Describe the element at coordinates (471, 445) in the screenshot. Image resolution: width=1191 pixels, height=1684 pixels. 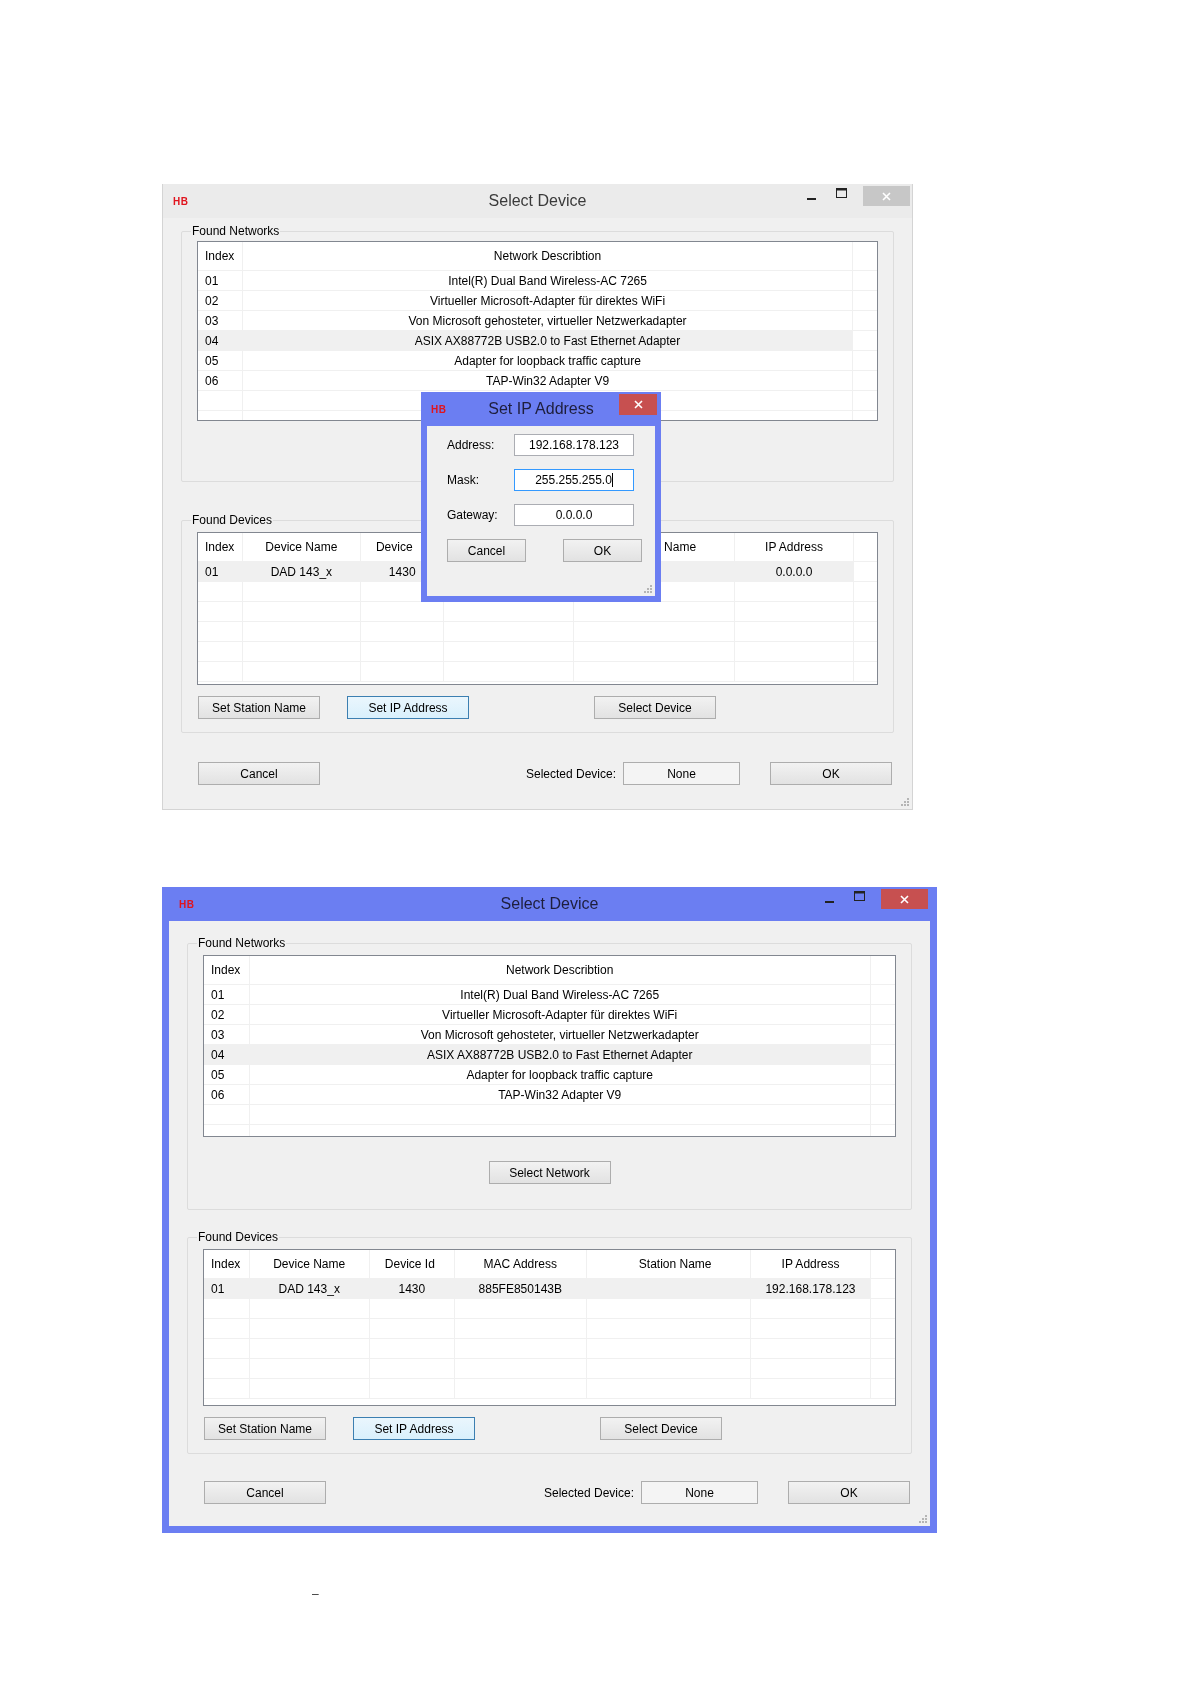
I see `field-label: Address:` at that location.